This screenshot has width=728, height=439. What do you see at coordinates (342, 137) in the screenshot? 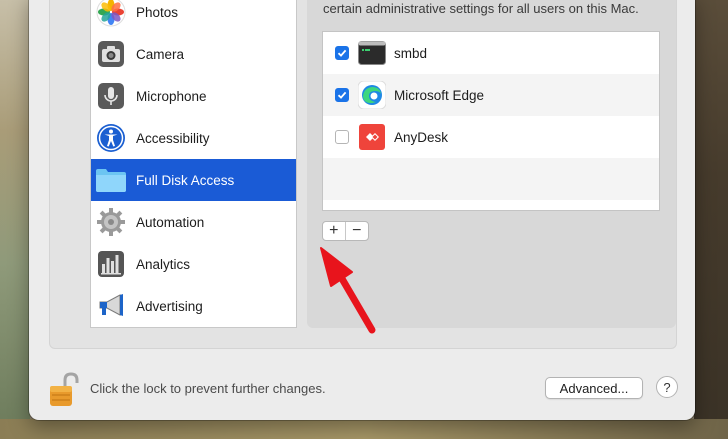
I see `anydesk-checkbox` at bounding box center [342, 137].